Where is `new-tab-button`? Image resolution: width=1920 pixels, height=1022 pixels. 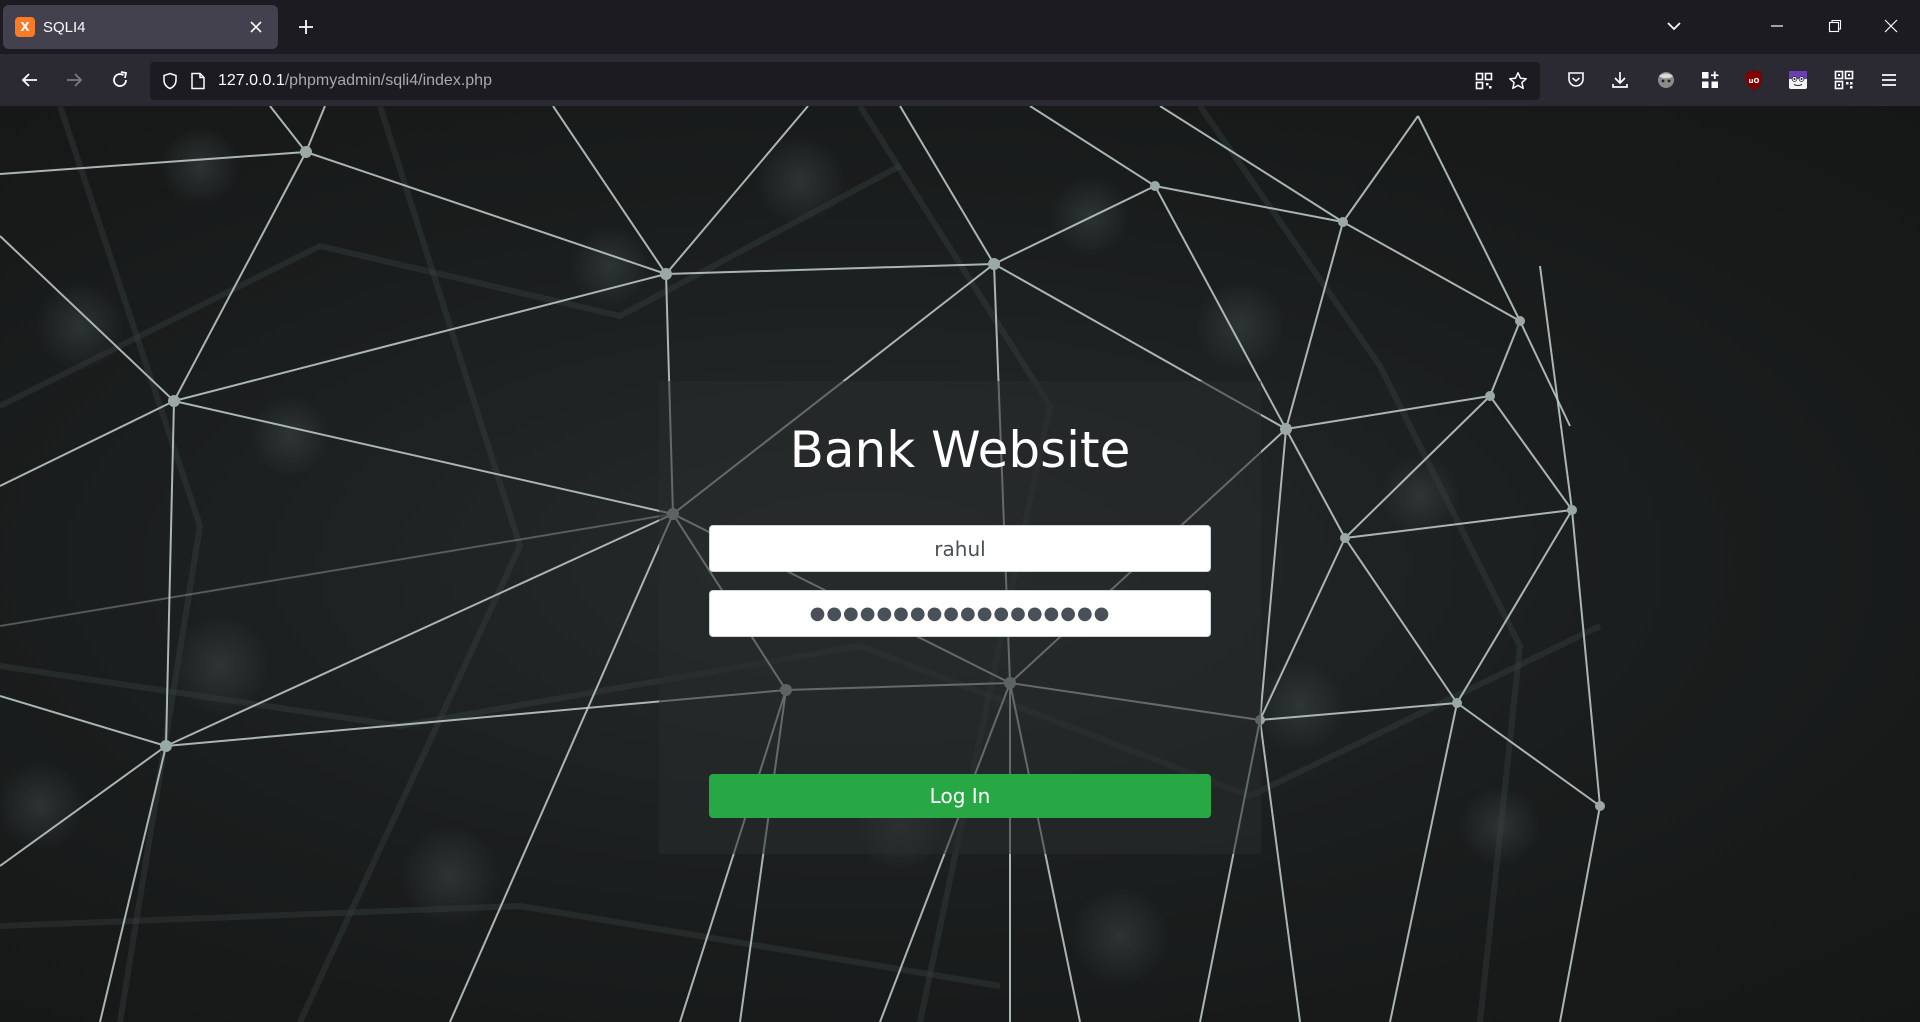
new-tab-button is located at coordinates (306, 27).